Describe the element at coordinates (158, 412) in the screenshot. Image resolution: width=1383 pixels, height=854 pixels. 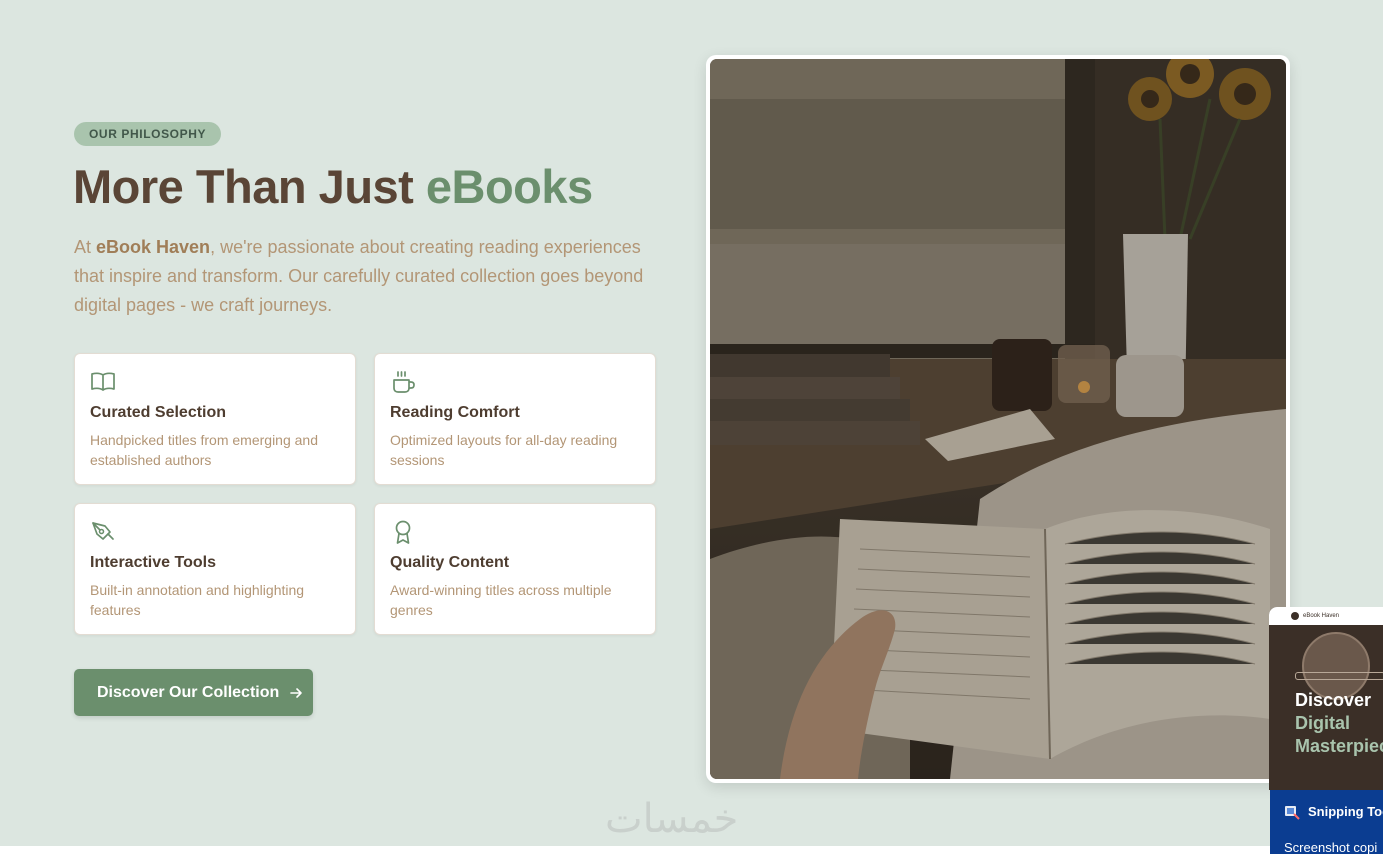
I see `feature-title: Curated Selection` at that location.